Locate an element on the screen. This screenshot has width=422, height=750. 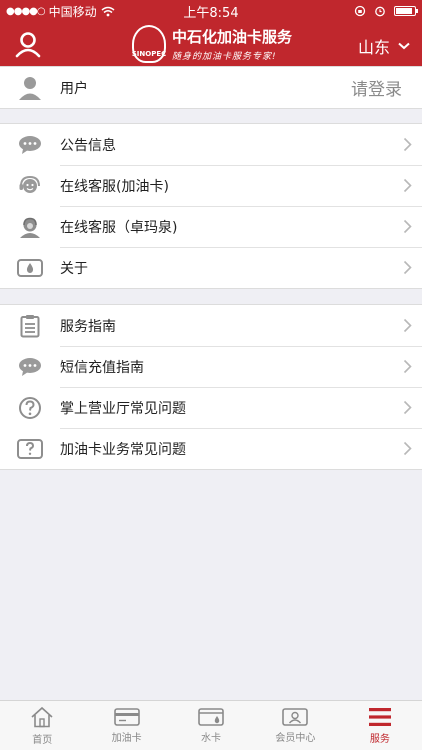
carrier-label: 中国移动 is located at coordinates (72, 11).